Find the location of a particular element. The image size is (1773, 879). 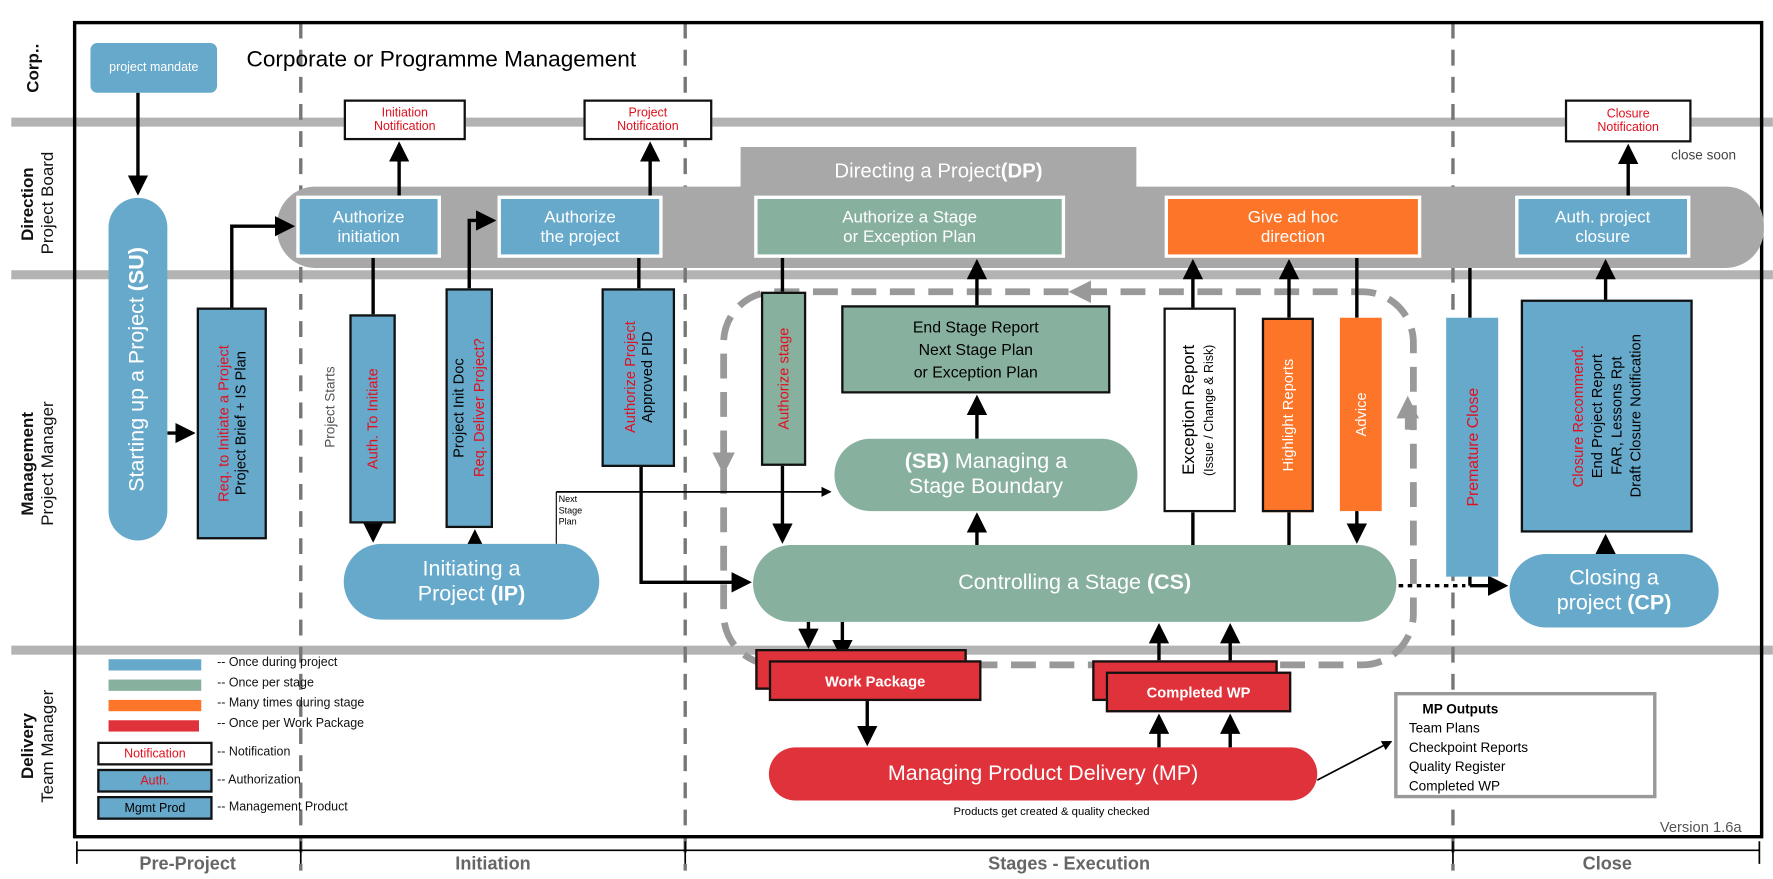

lane-direction: Direction Project Board is located at coordinates (38, 203).